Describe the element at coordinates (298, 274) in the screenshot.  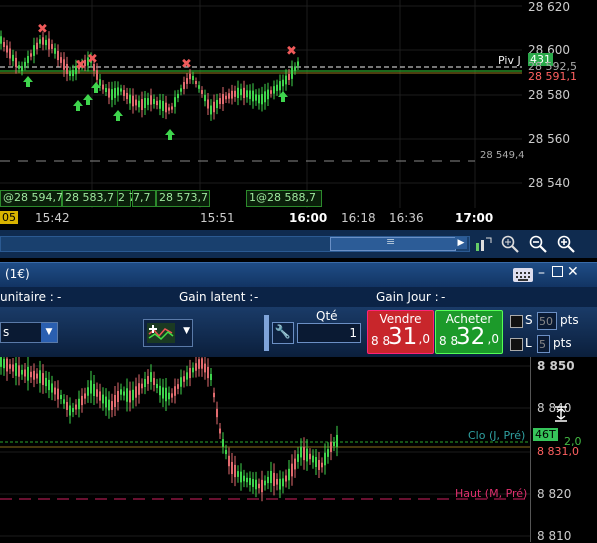
I see `panel-title-bar: (1€) – ✕` at that location.